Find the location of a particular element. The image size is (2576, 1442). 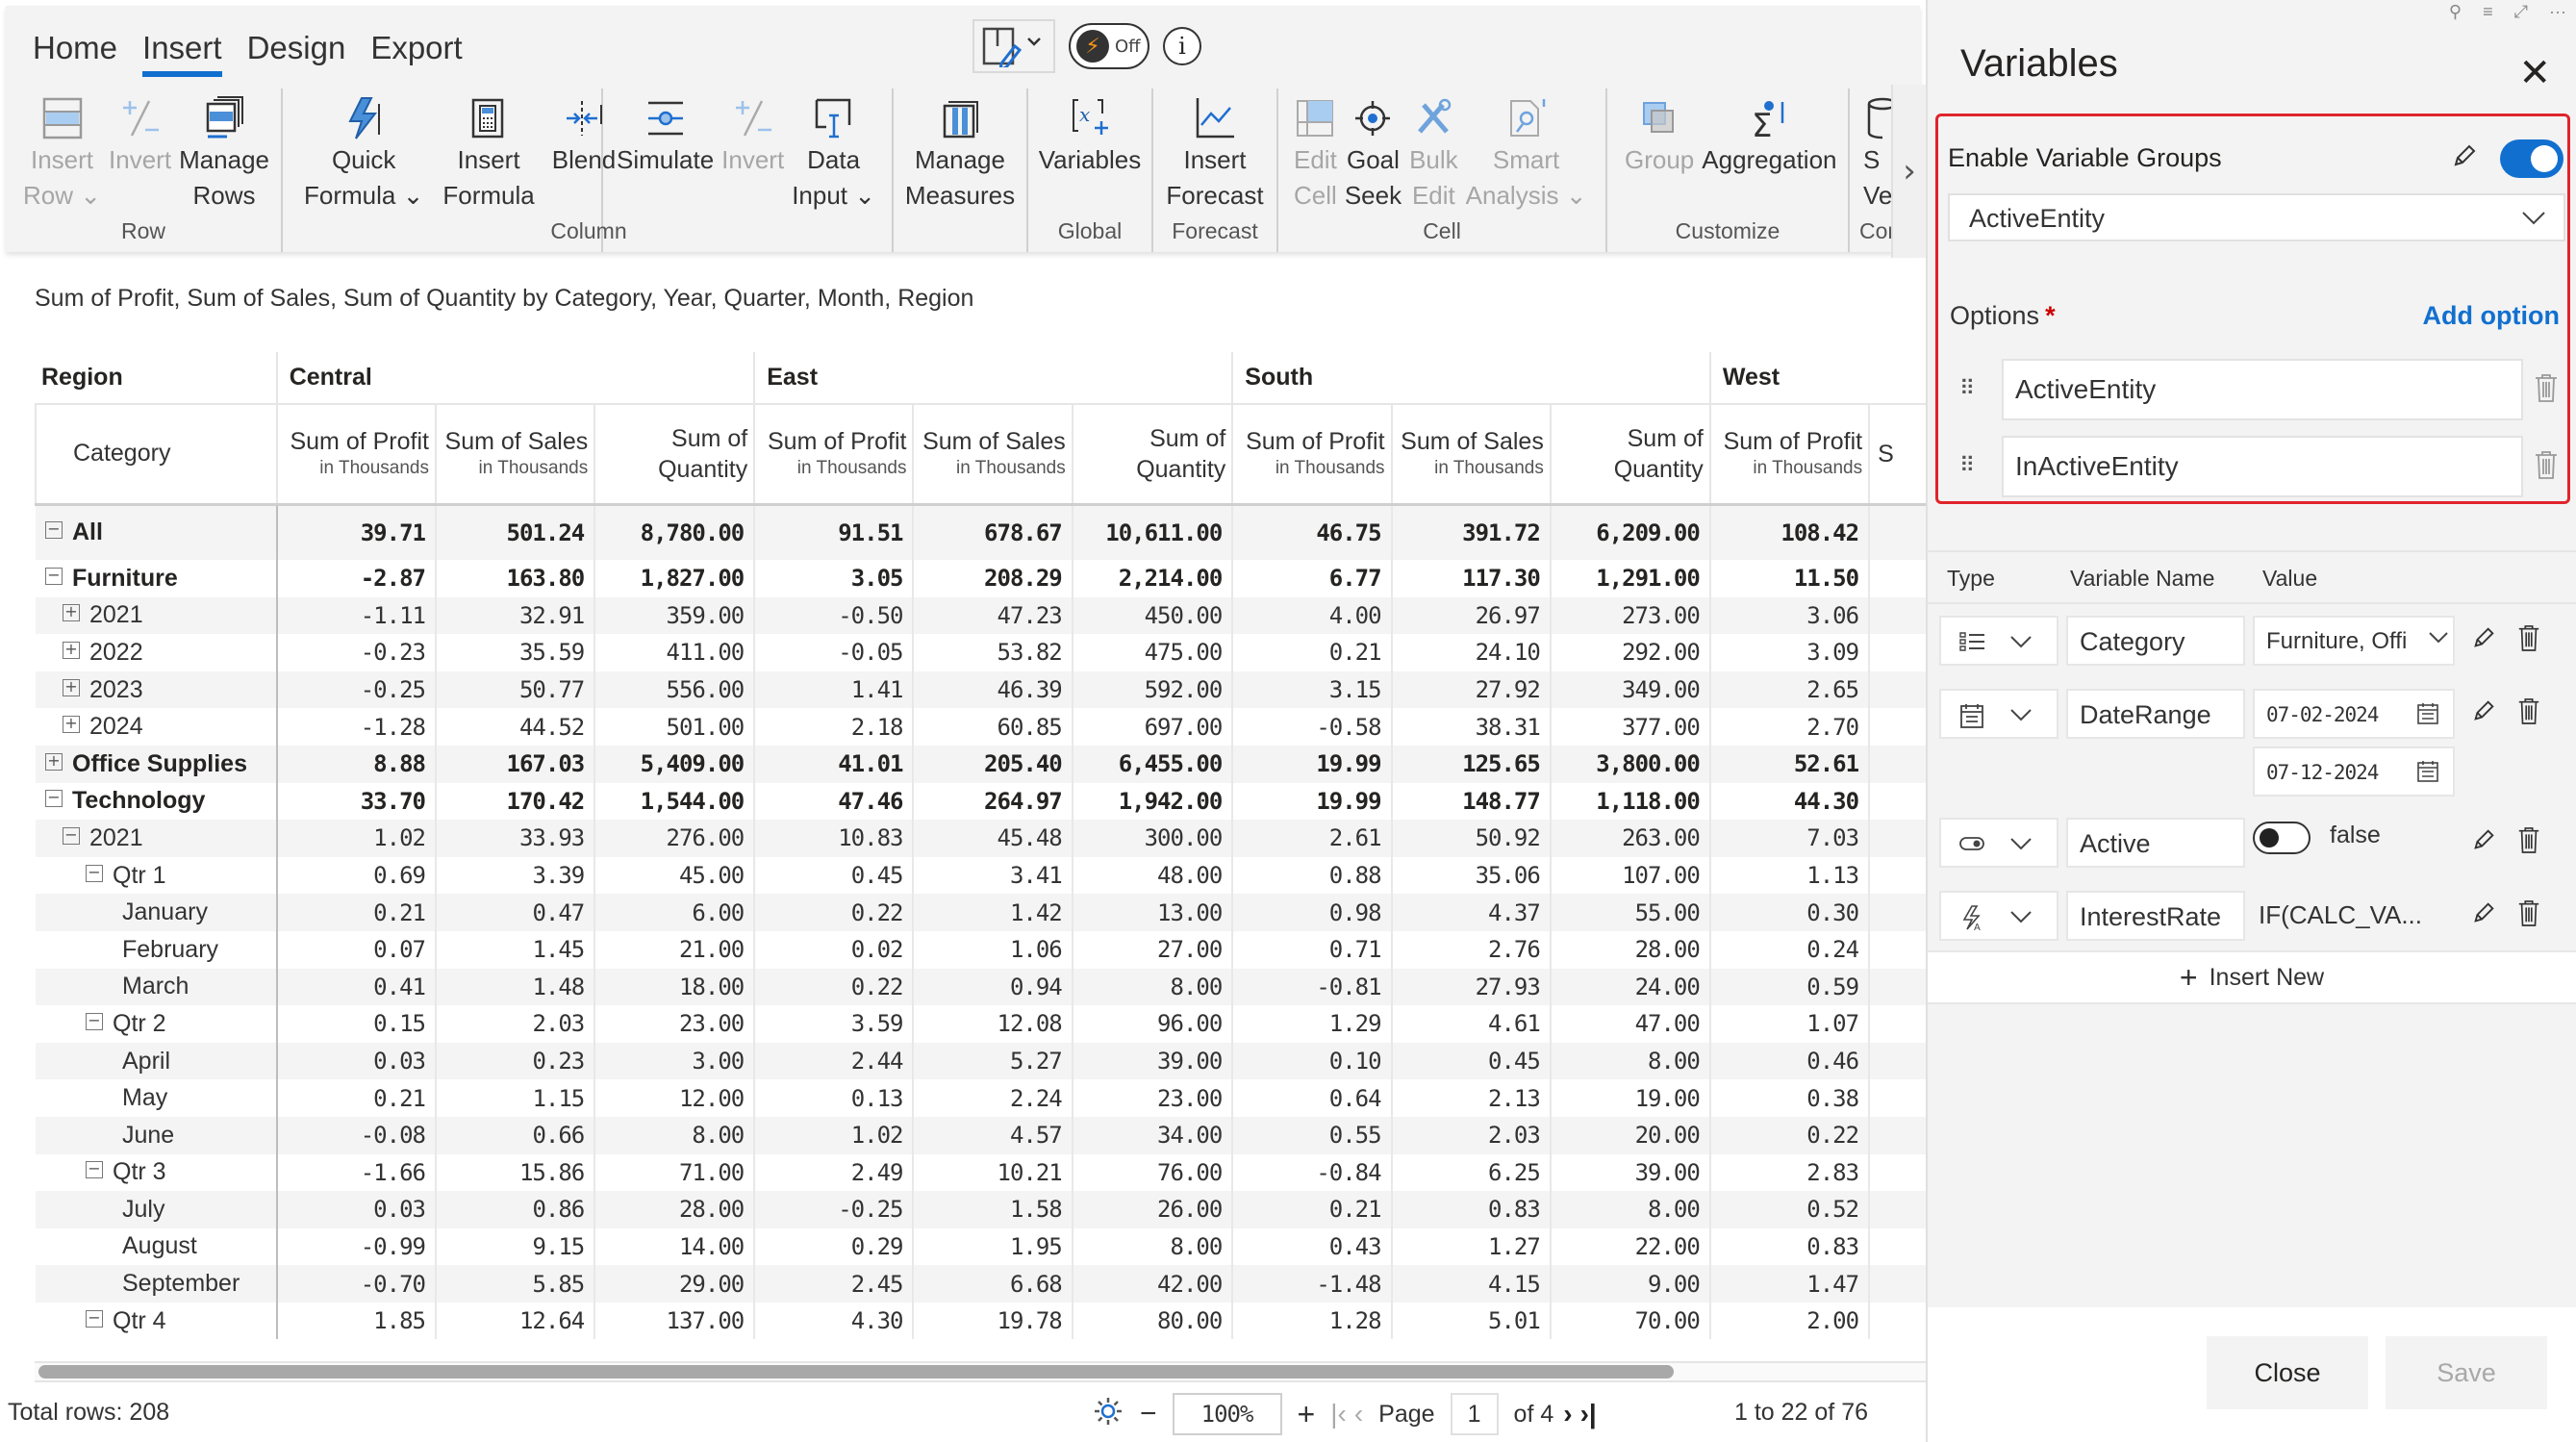

value-cell: 117.30 is located at coordinates (1470, 578).